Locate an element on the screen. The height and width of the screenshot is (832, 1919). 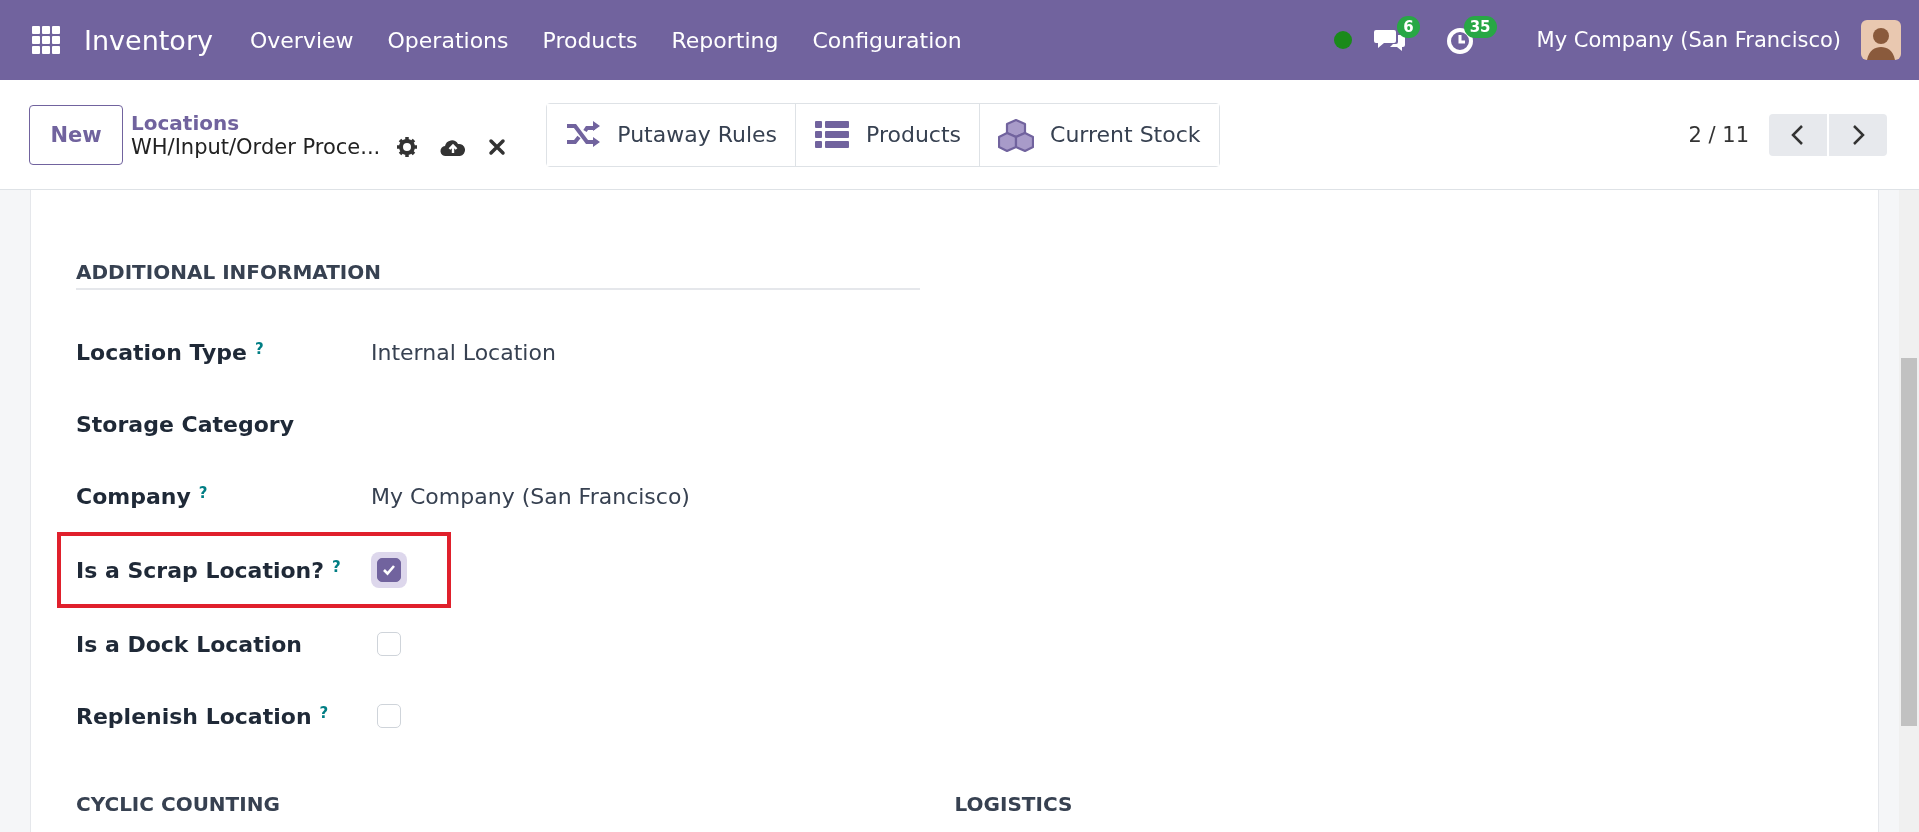
previous-icon is located at coordinates (1798, 134).